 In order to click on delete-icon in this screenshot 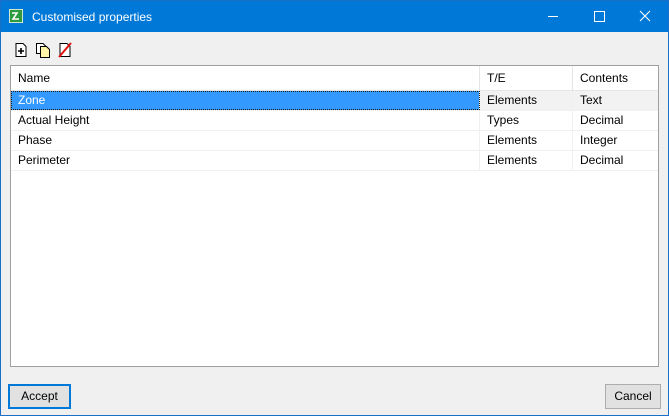, I will do `click(65, 50)`.